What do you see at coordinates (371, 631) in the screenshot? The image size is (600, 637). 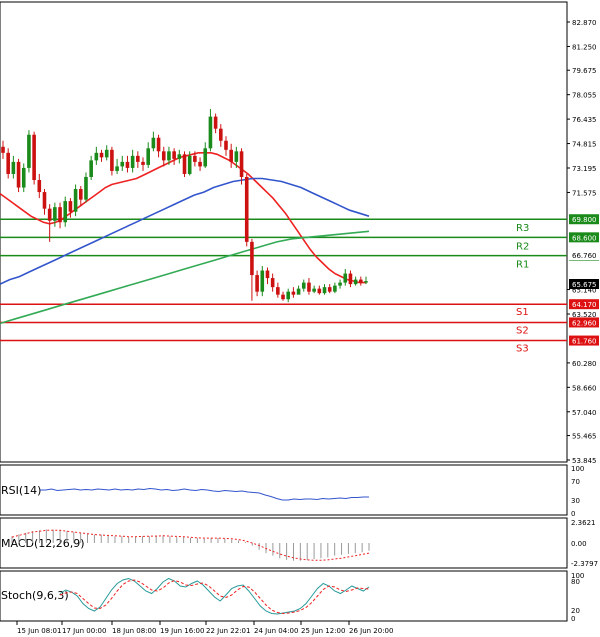 I see `time-tick-label: 26 Jun 20:00` at bounding box center [371, 631].